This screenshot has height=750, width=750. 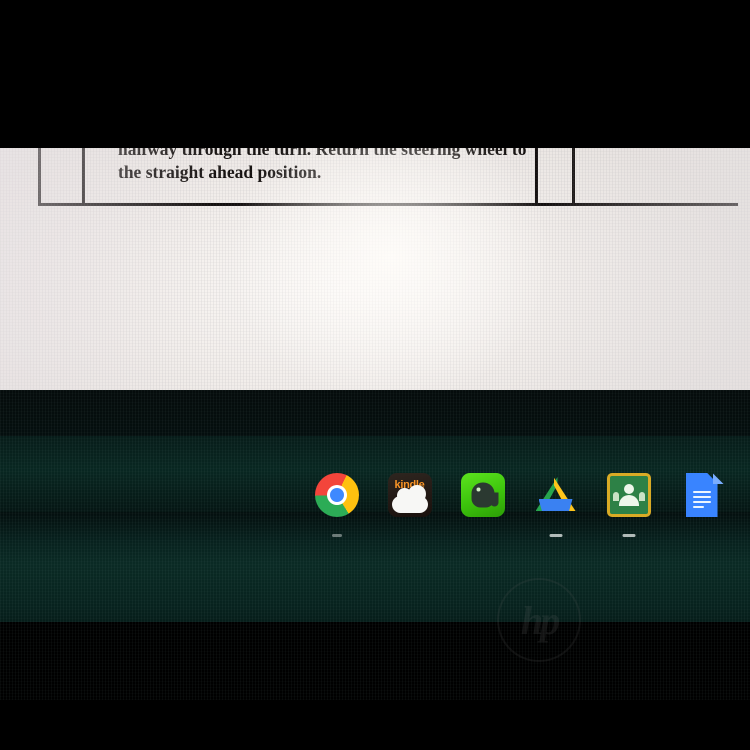 I want to click on letterbox-bottom, so click(x=375, y=725).